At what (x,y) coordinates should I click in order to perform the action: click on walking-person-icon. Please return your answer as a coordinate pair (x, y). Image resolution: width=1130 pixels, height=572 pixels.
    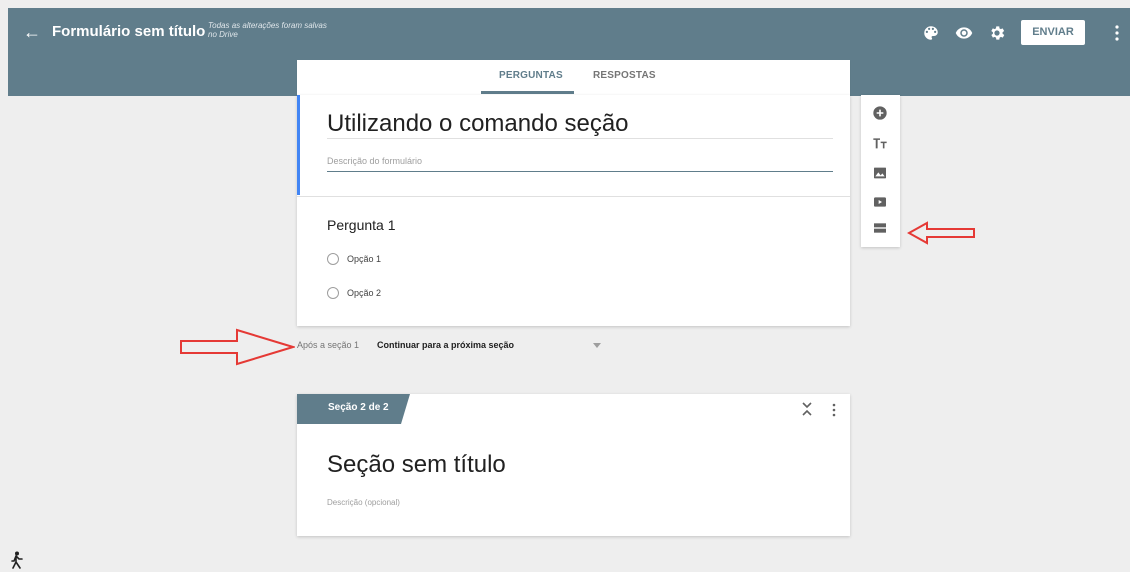
    Looking at the image, I should click on (17, 560).